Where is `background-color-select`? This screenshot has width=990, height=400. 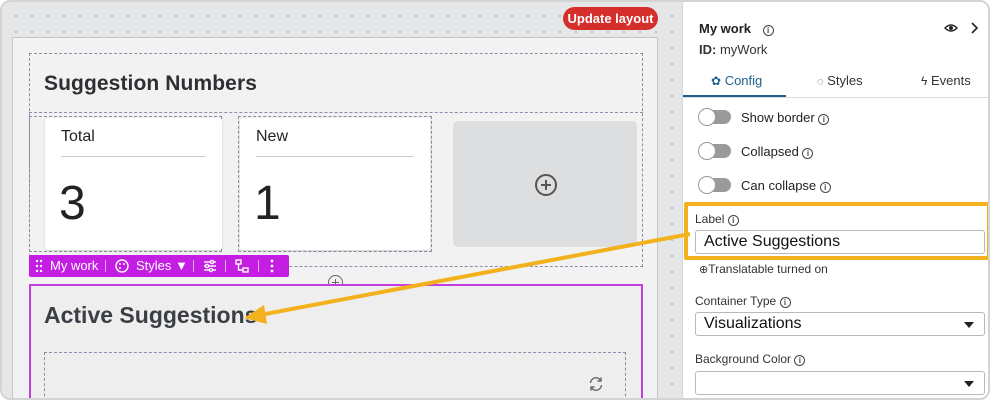 background-color-select is located at coordinates (840, 383).